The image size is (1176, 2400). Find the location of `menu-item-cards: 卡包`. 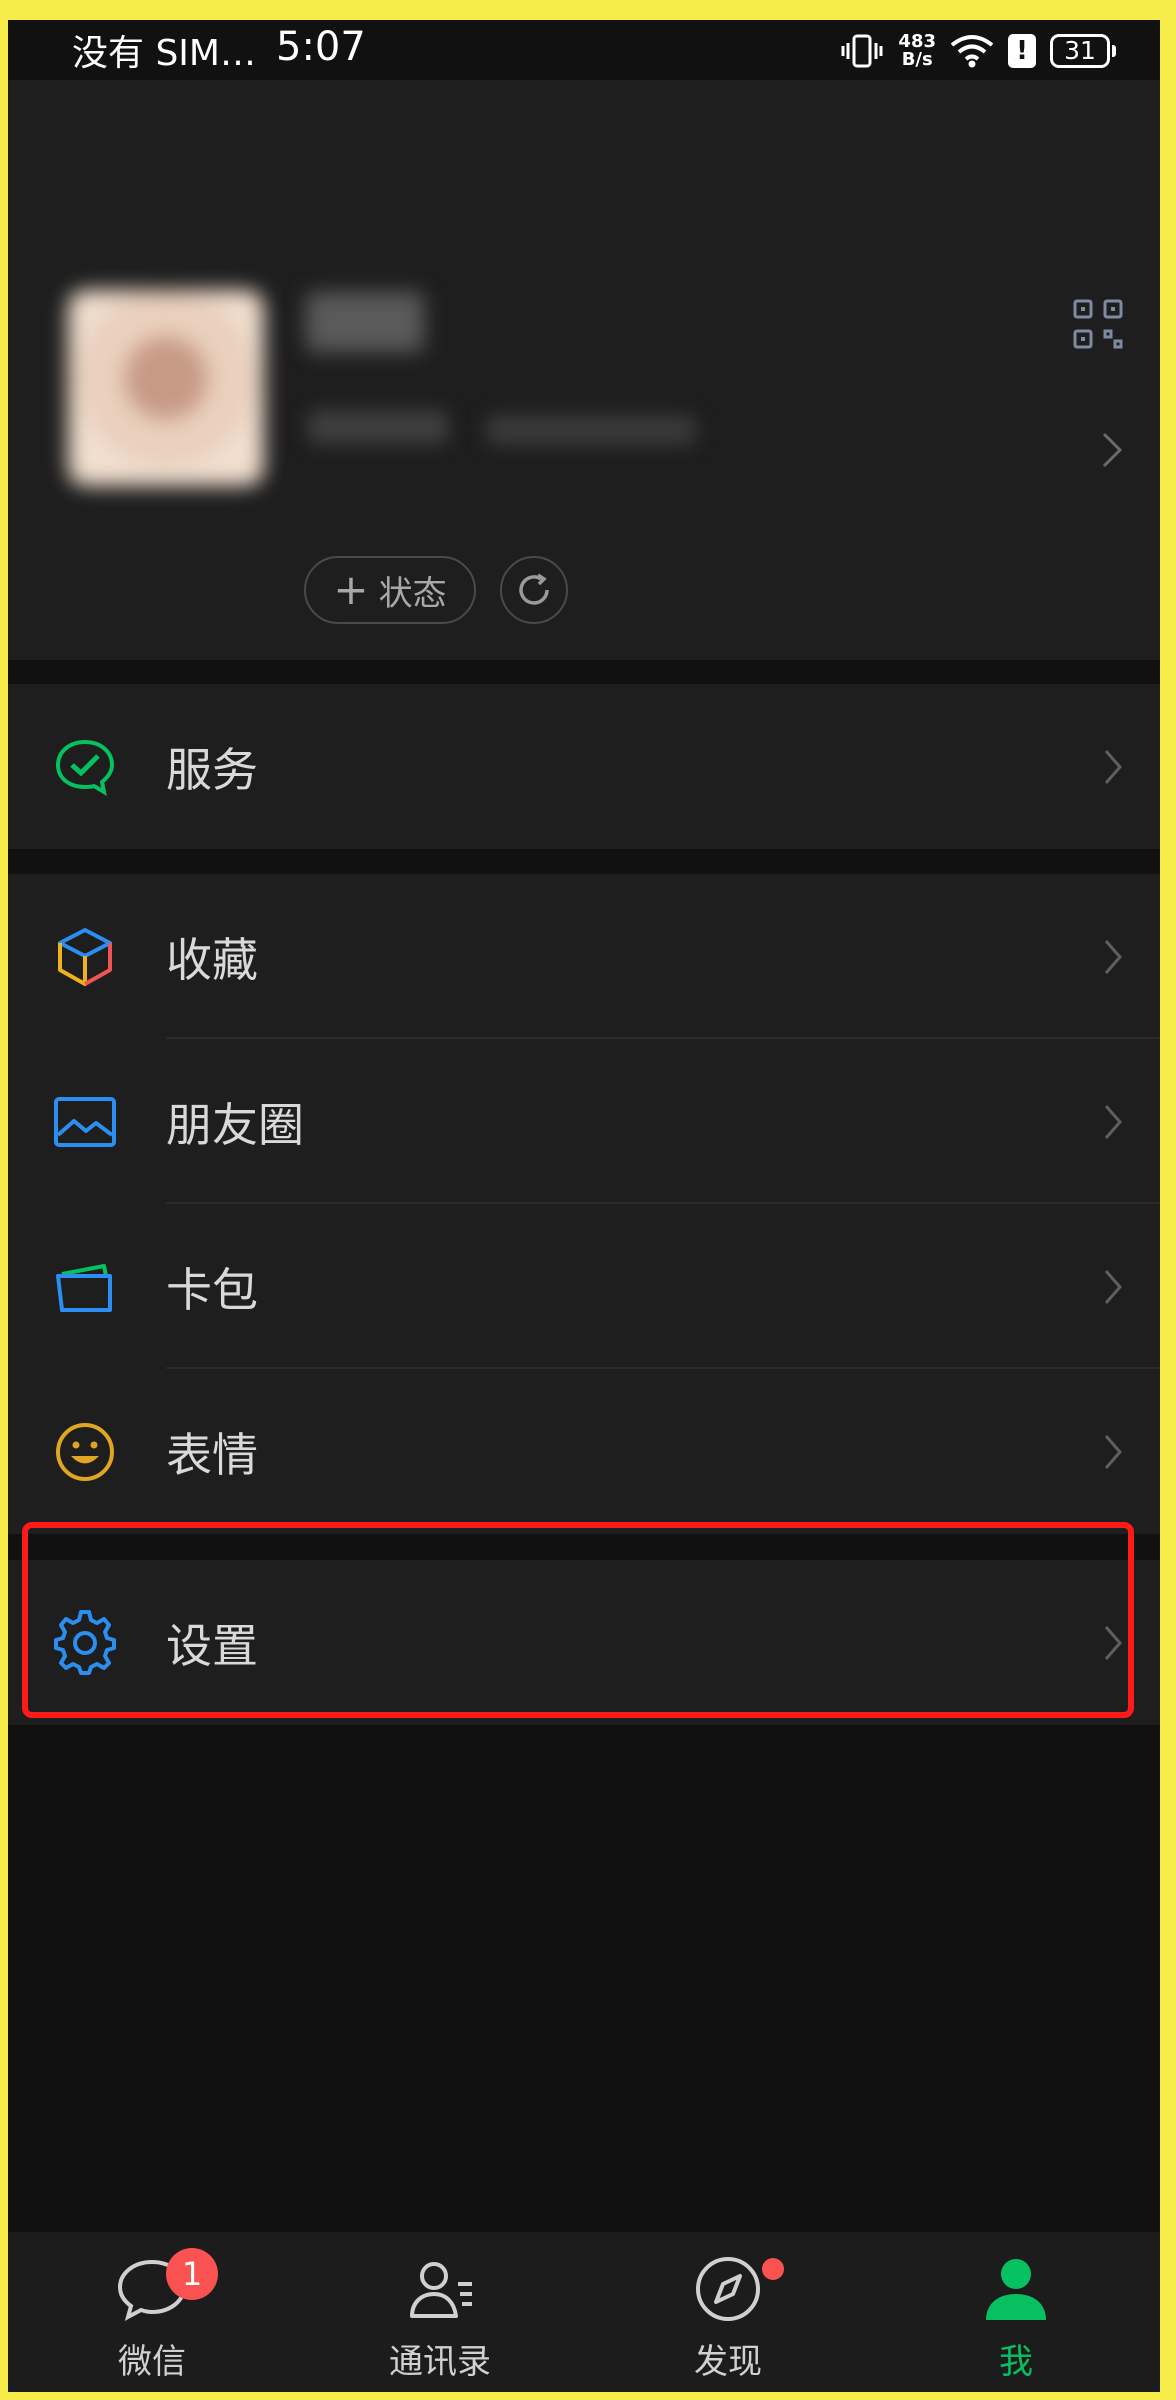

menu-item-cards: 卡包 is located at coordinates (584, 1286).